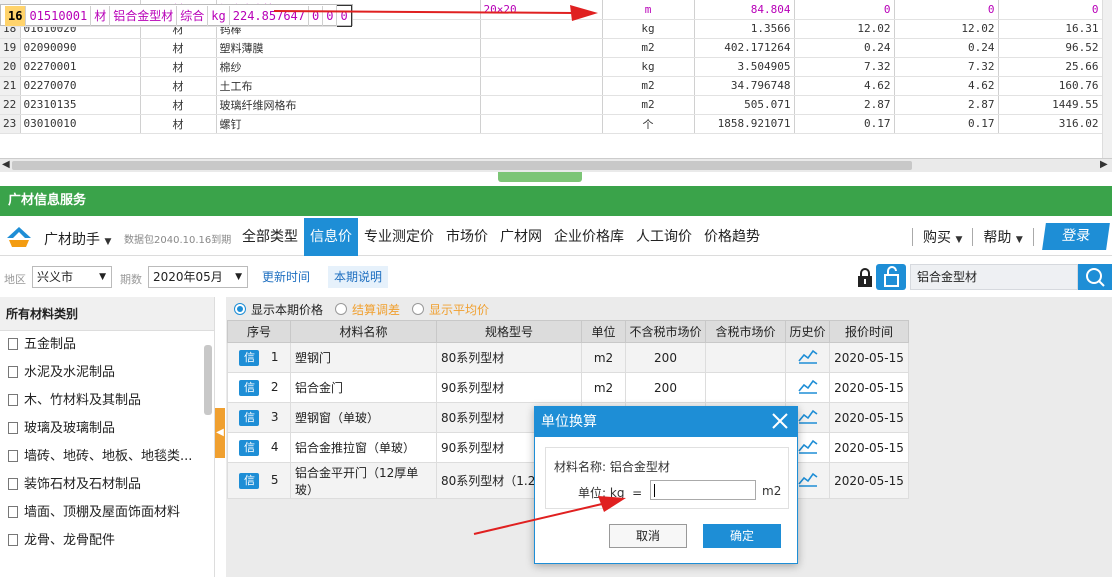  What do you see at coordinates (844, 124) in the screenshot?
I see `grid-cell-p1: 0.17` at bounding box center [844, 124].